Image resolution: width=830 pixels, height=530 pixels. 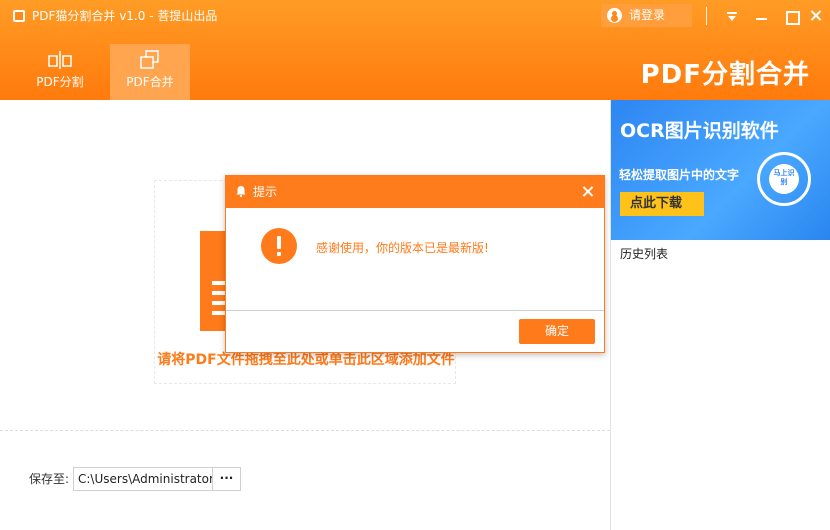 I want to click on ocr-ad-banner: OCR图片识别软件 轻松提取图片中的文字 点此下载 马上识别, so click(x=720, y=170).